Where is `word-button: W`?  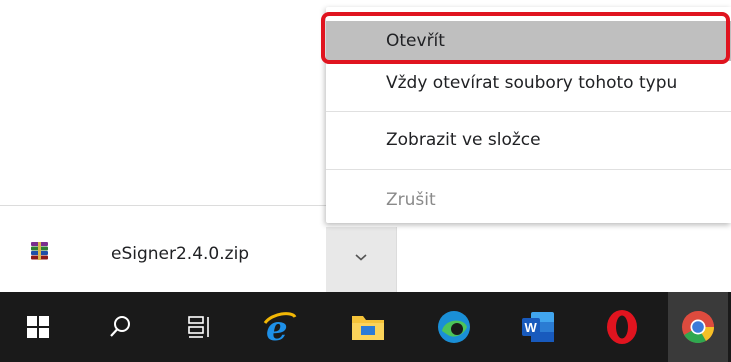
word-button: W is located at coordinates (538, 327).